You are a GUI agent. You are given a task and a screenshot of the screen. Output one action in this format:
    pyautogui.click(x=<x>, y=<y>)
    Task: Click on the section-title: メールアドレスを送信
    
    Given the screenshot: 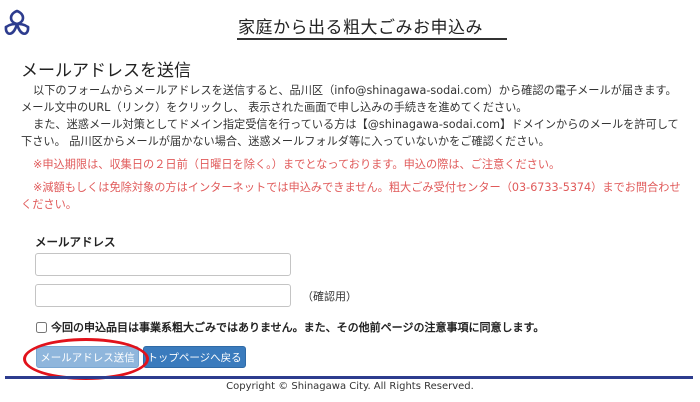 What is the action you would take?
    pyautogui.click(x=106, y=71)
    